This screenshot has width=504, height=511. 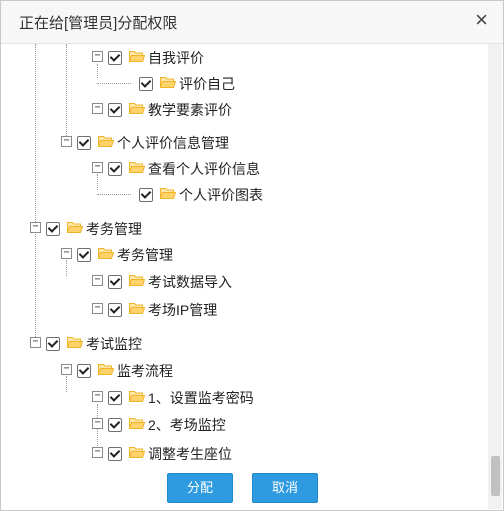 I want to click on tree-node-label: 1、设置监考密码, so click(x=201, y=398).